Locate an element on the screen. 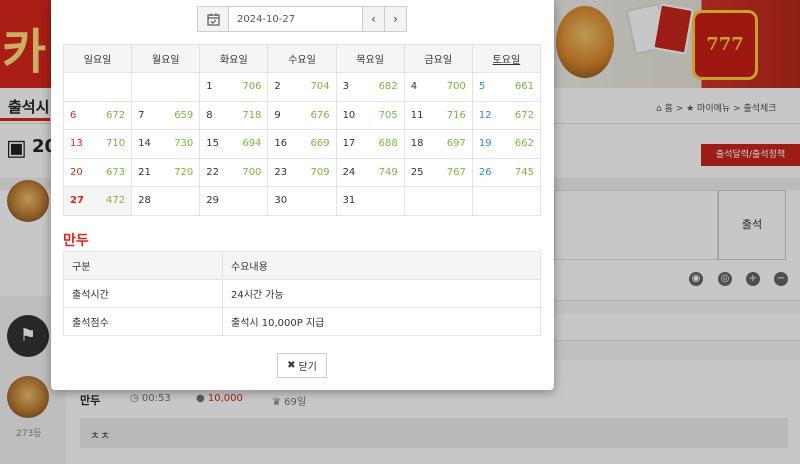  attendance-count: 767 is located at coordinates (456, 172).